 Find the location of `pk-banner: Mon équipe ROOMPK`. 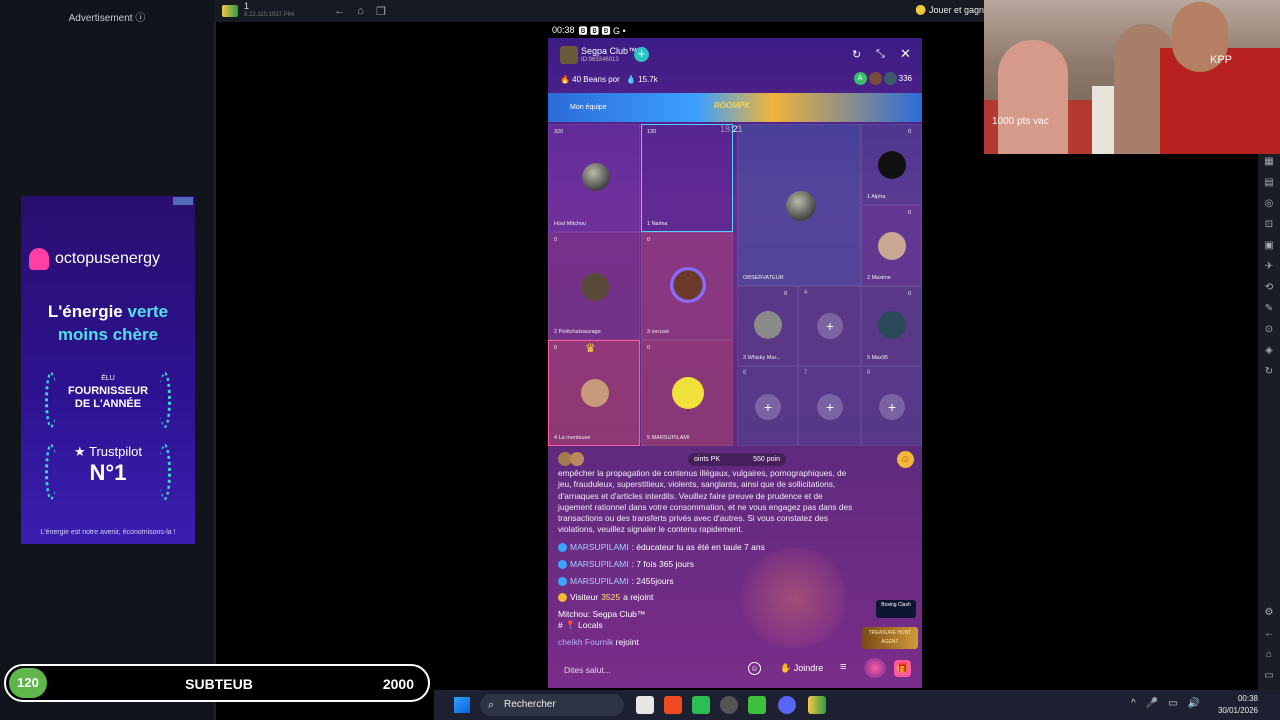

pk-banner: Mon équipe ROOMPK is located at coordinates (735, 107).